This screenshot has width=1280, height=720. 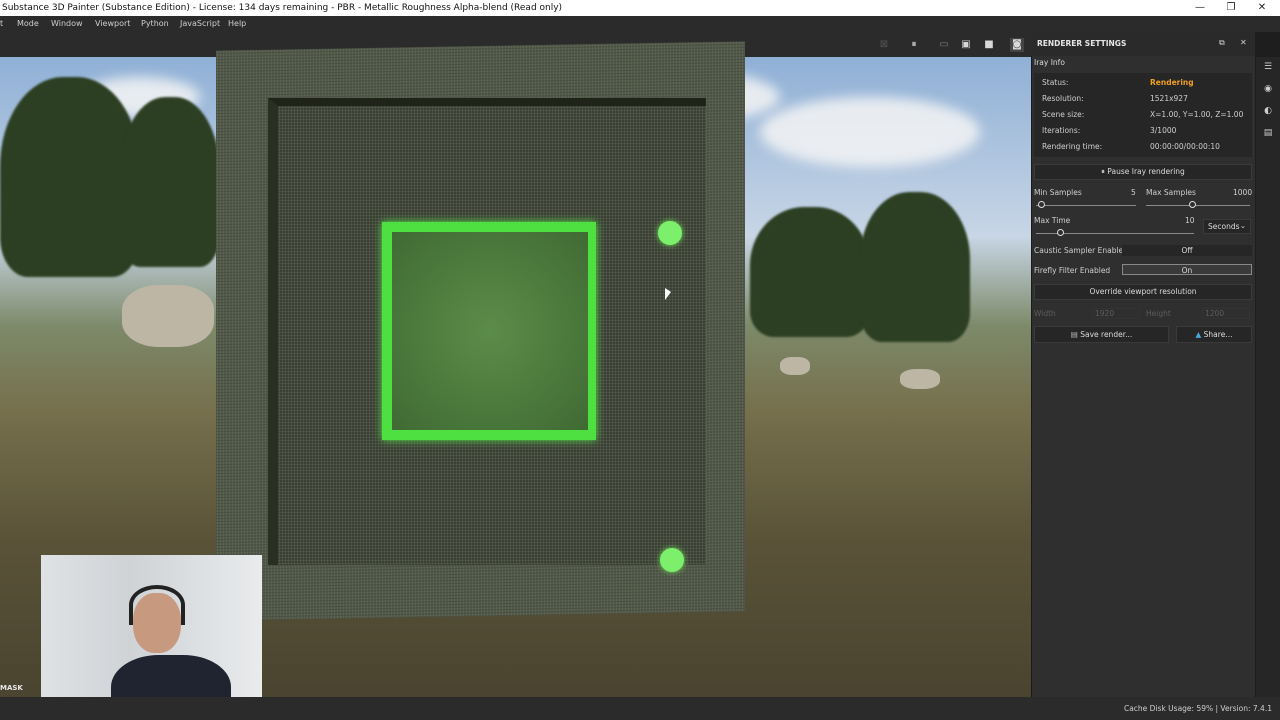 What do you see at coordinates (1143, 172) in the screenshot?
I see `pause-iray-button: ⏸ Pause Iray rendering` at bounding box center [1143, 172].